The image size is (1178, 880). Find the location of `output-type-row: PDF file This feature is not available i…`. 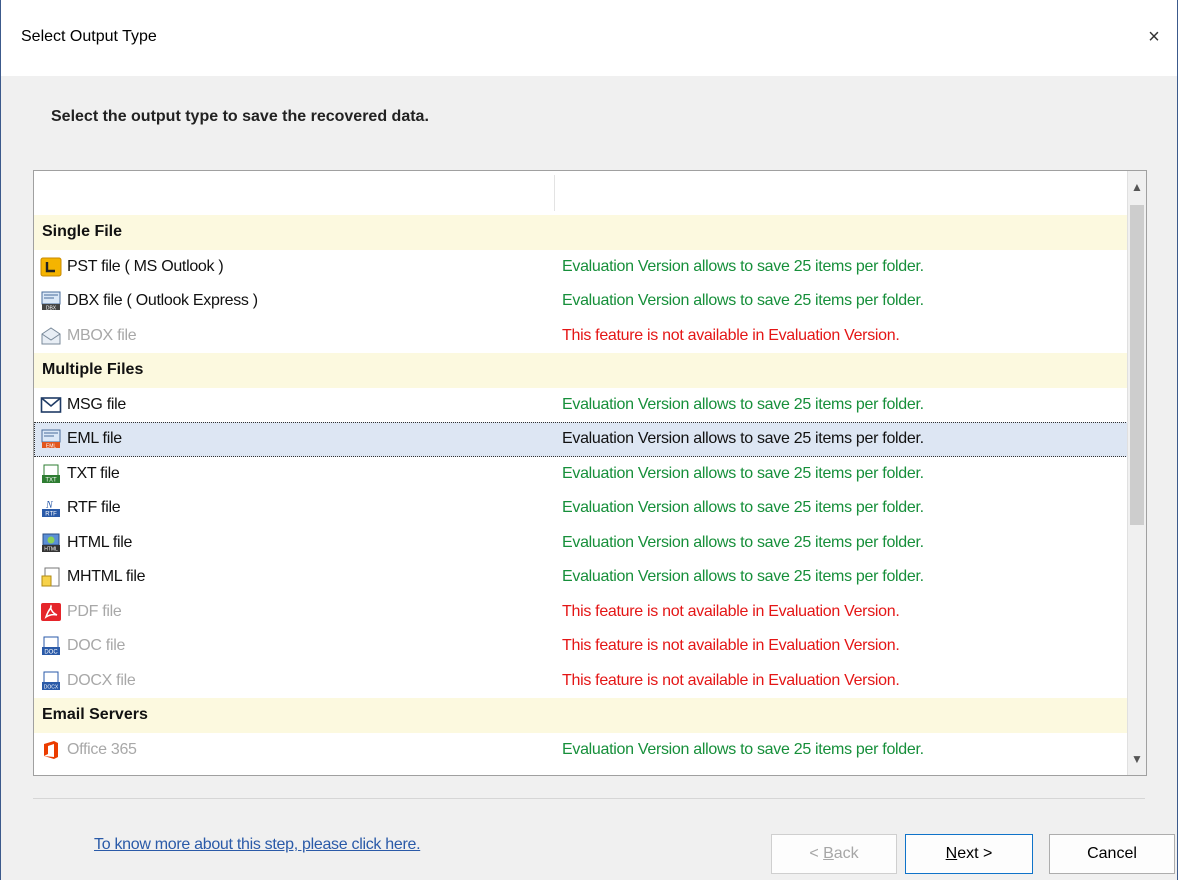

output-type-row: PDF file This feature is not available i… is located at coordinates (582, 612).